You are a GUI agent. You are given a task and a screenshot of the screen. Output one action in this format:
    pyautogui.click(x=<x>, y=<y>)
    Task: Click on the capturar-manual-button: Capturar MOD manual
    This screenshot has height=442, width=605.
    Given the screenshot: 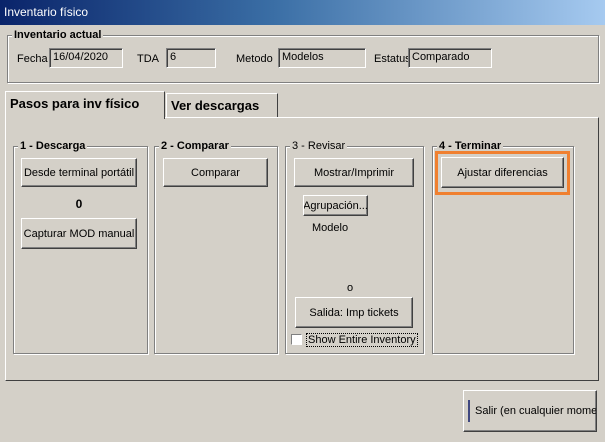 What is the action you would take?
    pyautogui.click(x=79, y=233)
    